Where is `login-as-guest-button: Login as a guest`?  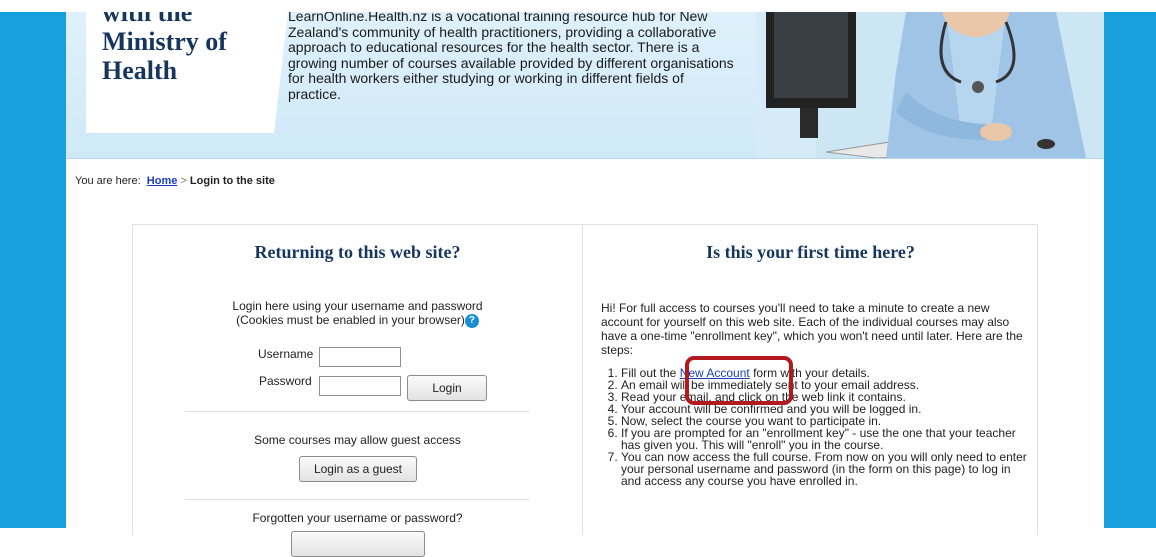
login-as-guest-button: Login as a guest is located at coordinates (358, 469).